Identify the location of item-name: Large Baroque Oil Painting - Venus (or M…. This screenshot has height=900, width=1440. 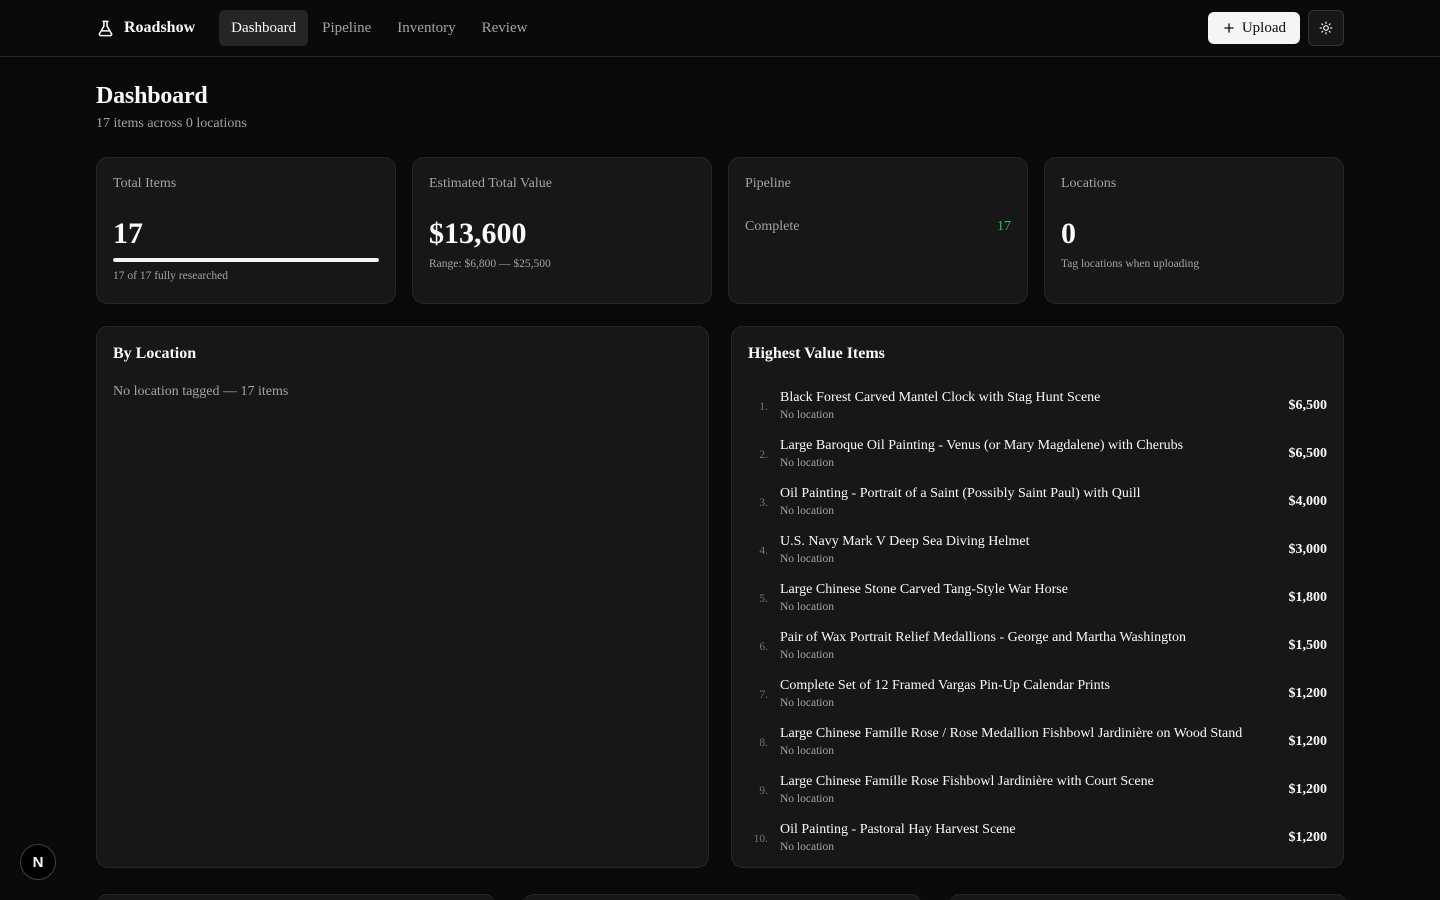
(982, 445).